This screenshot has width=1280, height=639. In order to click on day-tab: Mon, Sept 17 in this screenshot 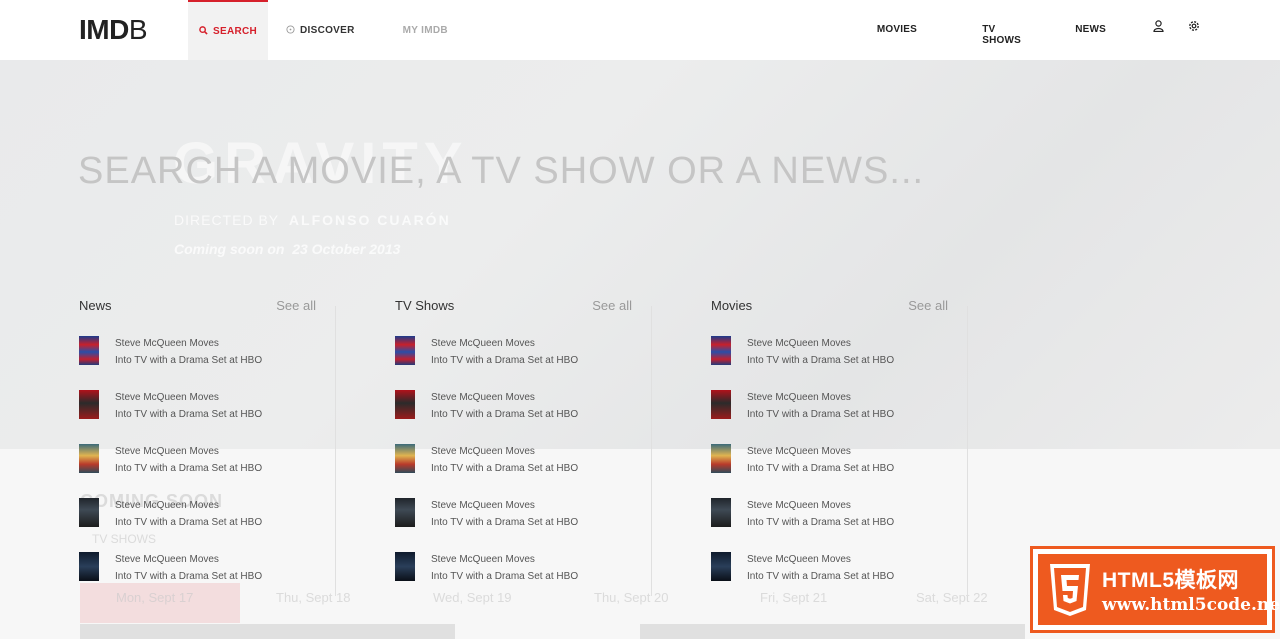, I will do `click(154, 597)`.